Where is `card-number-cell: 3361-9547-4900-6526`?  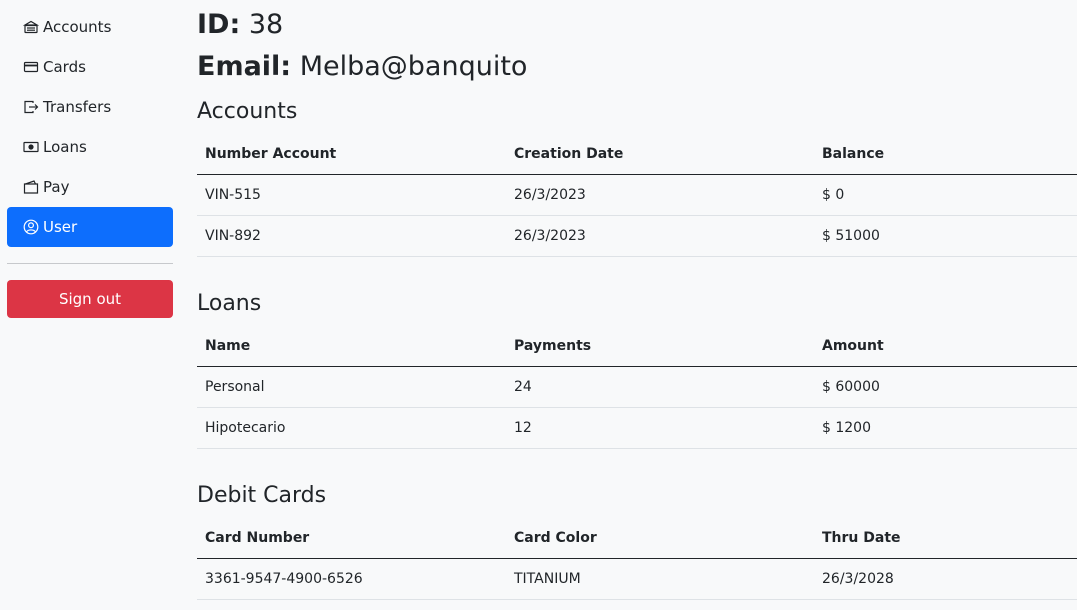
card-number-cell: 3361-9547-4900-6526 is located at coordinates (351, 579).